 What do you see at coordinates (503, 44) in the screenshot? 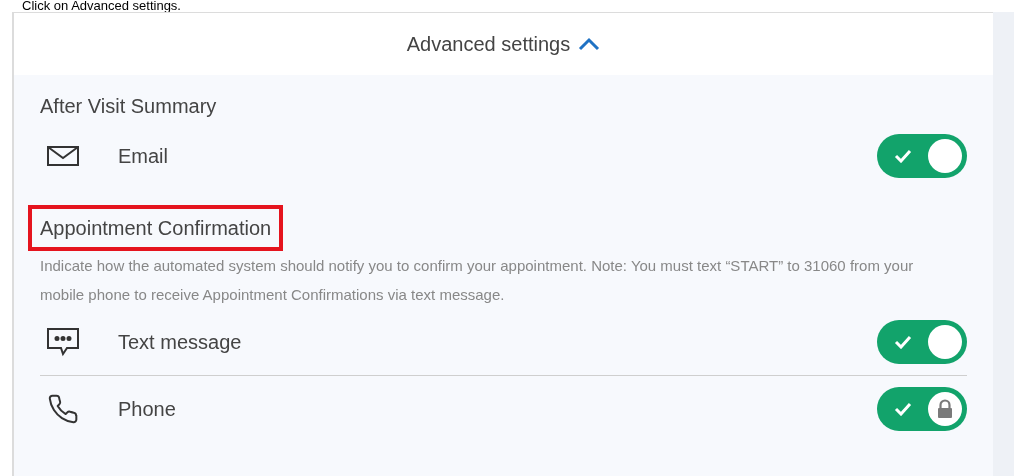
I see `advanced-settings-toggle: Advanced settings` at bounding box center [503, 44].